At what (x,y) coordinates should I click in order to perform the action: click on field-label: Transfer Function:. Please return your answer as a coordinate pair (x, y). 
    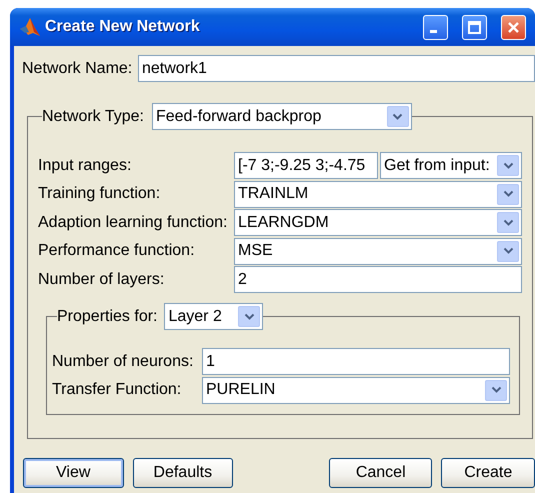
    Looking at the image, I should click on (117, 390).